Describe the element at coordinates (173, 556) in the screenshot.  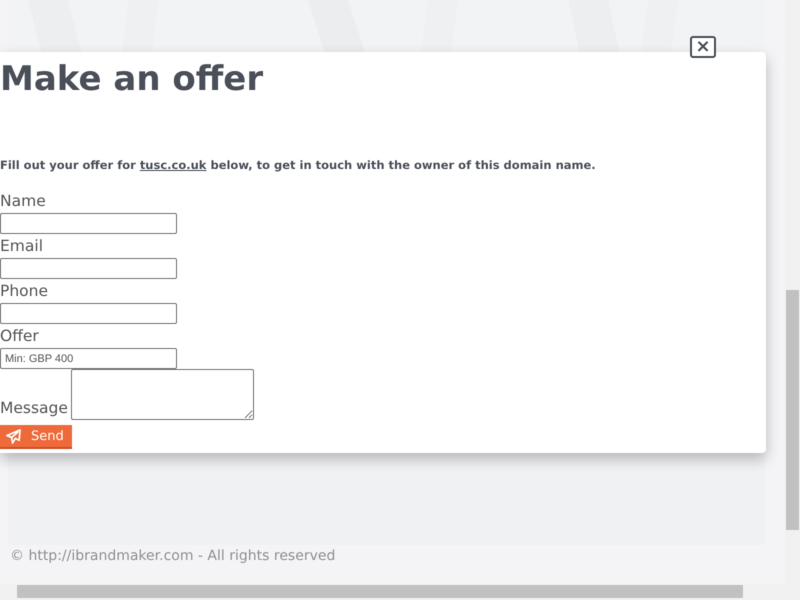
I see `copyright-text: © http://ibrandmaker.com - All rights reserved` at that location.